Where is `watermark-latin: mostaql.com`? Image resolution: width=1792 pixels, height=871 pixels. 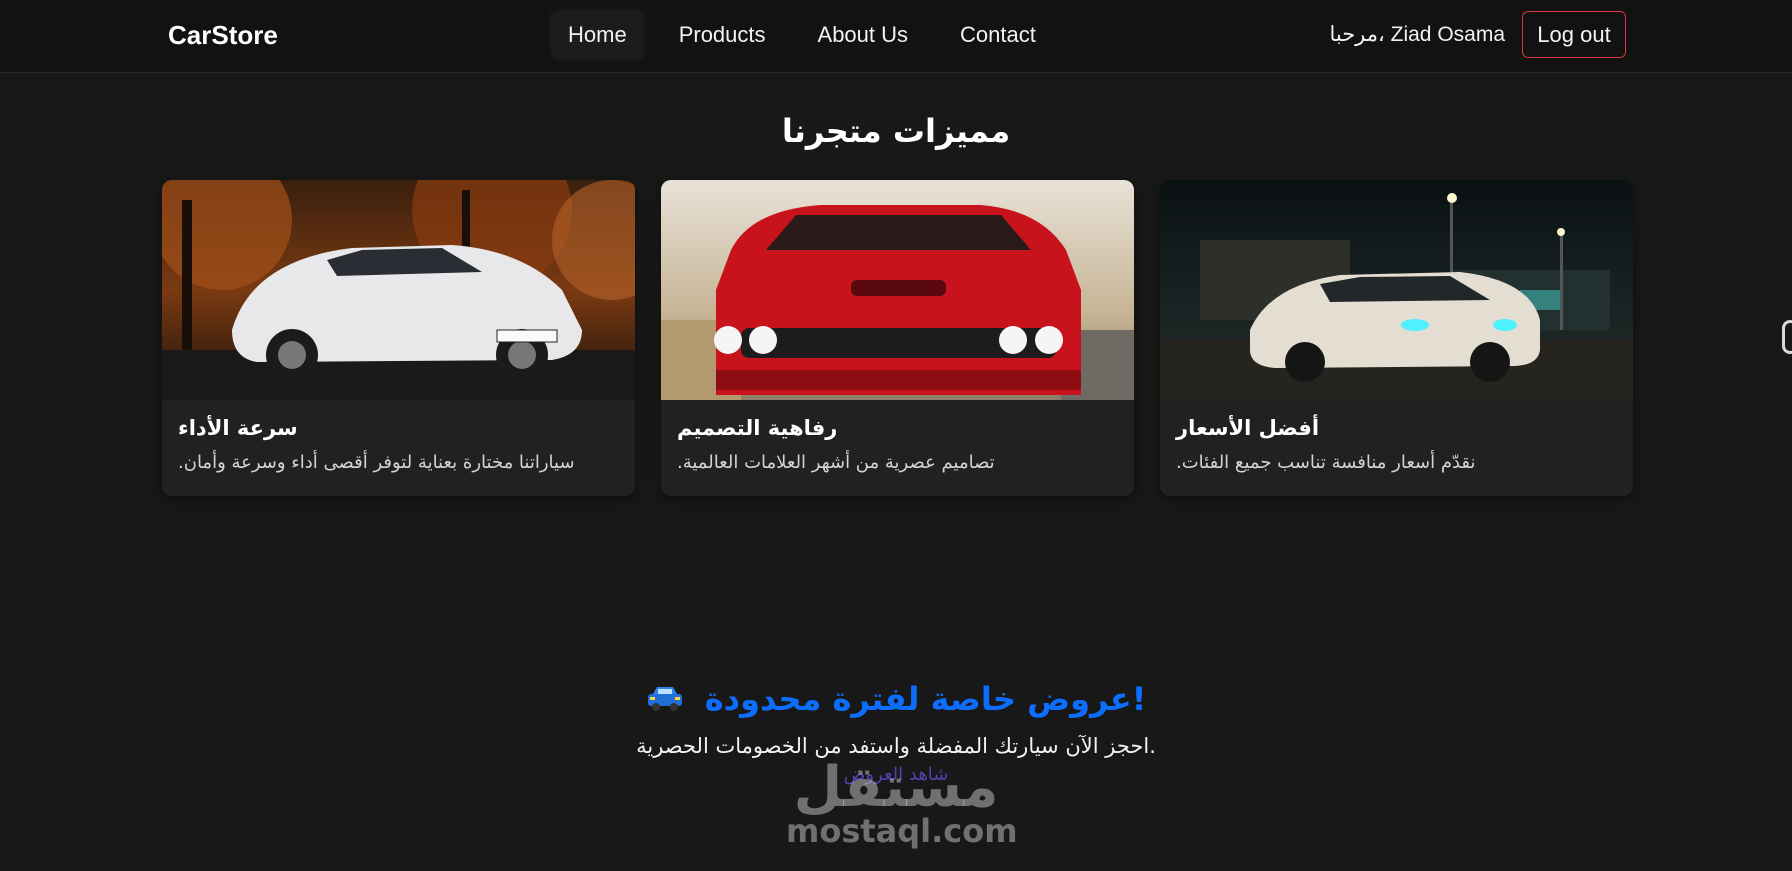 watermark-latin: mostaql.com is located at coordinates (902, 831).